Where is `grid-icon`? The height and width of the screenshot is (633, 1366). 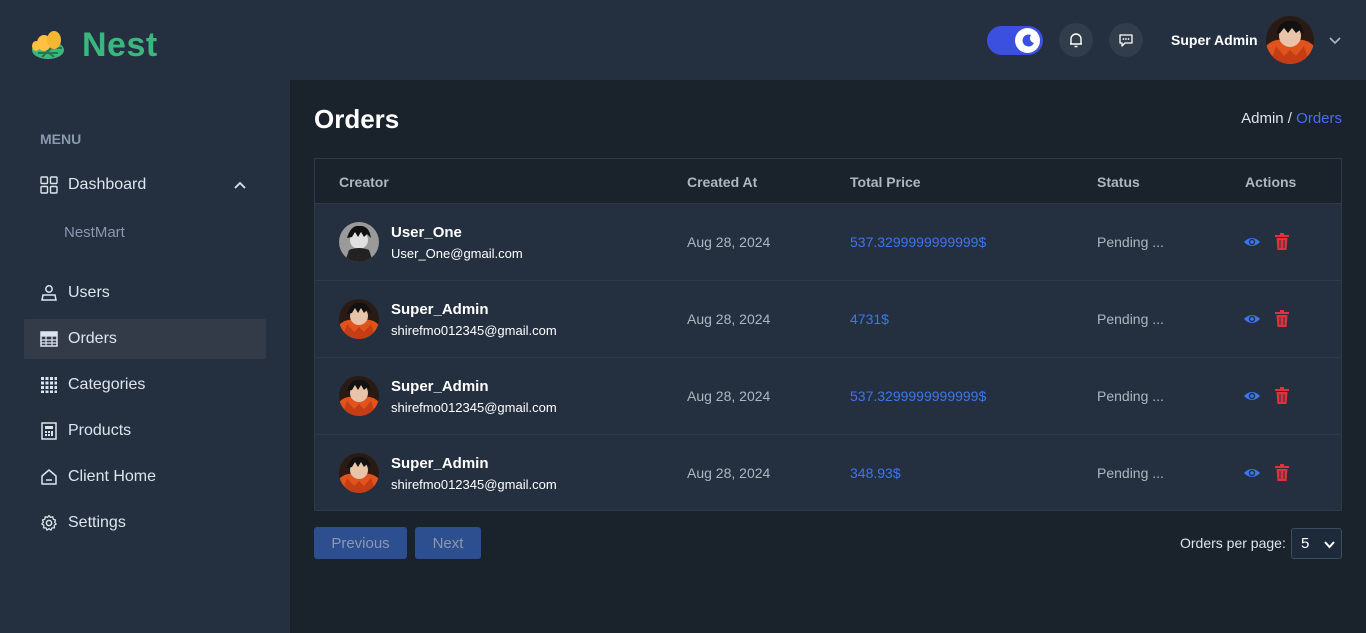 grid-icon is located at coordinates (49, 185).